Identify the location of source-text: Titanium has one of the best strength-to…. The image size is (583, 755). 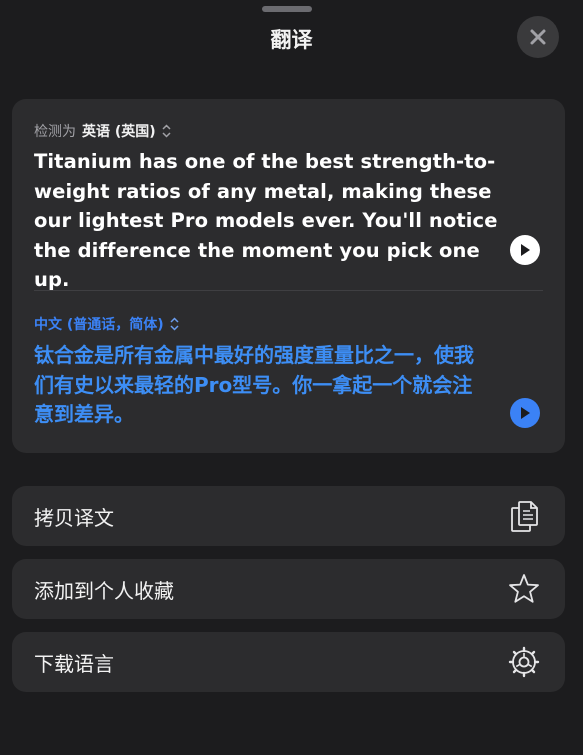
(266, 220).